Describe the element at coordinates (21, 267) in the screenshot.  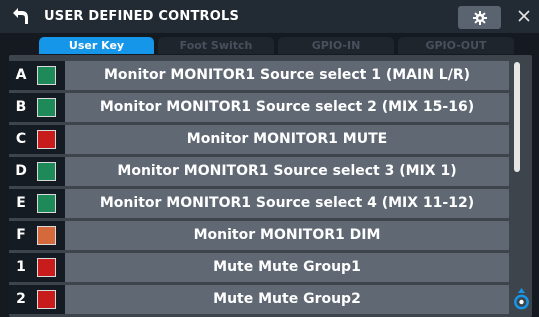
I see `key-label: 1` at that location.